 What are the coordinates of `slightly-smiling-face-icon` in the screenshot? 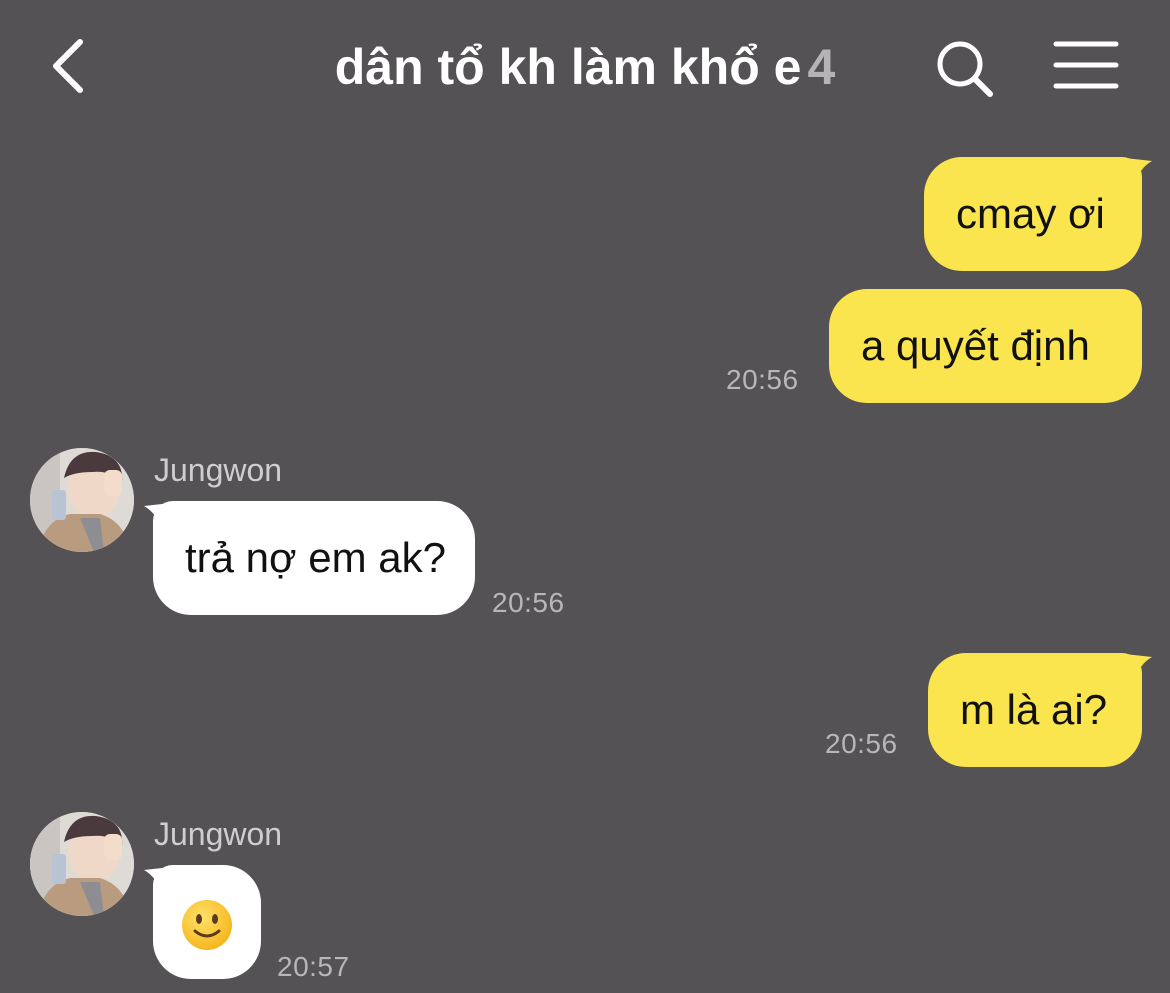 It's located at (207, 924).